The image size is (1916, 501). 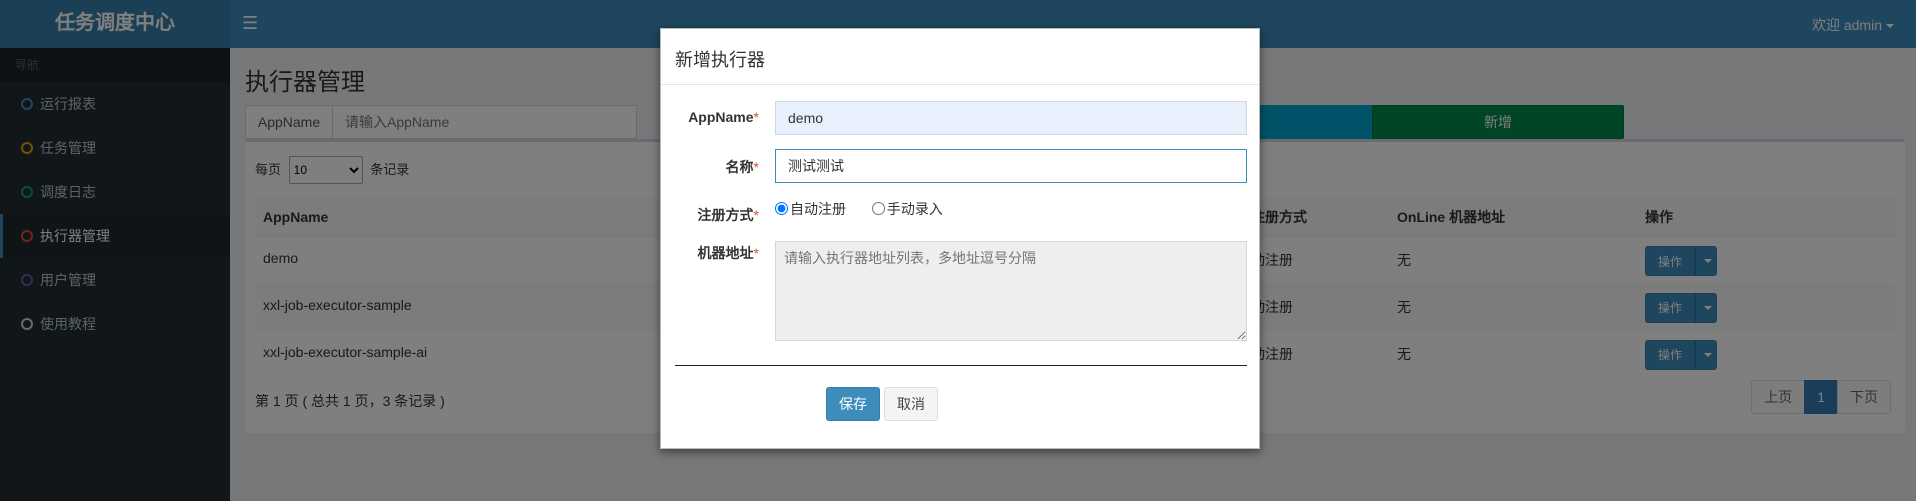 What do you see at coordinates (870, 209) in the screenshot?
I see `register-type-radio-group: 自动注册 手动录入` at bounding box center [870, 209].